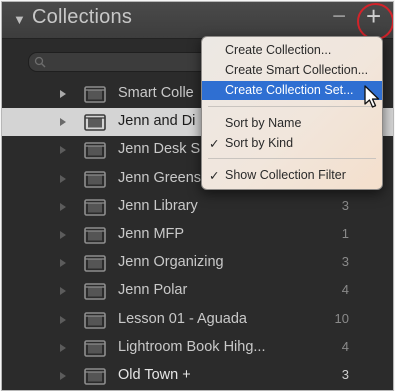  What do you see at coordinates (153, 290) in the screenshot?
I see `collection-label: Jenn Polar` at bounding box center [153, 290].